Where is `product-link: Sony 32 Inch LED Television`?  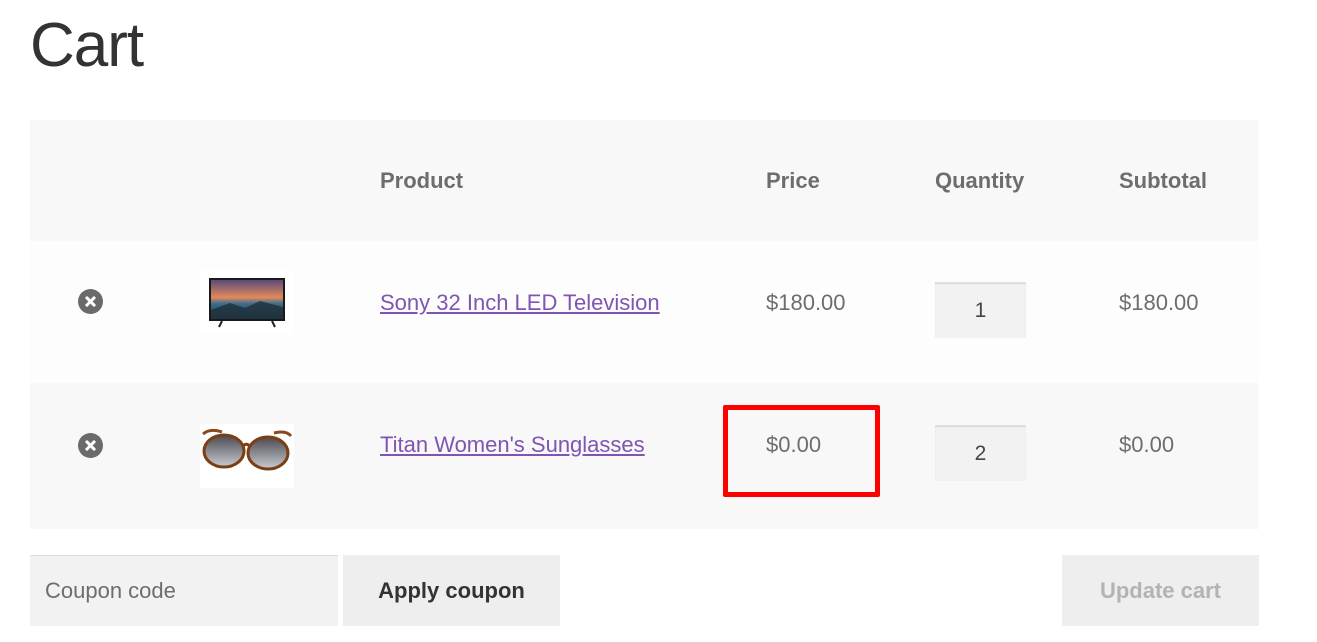
product-link: Sony 32 Inch LED Television is located at coordinates (520, 303).